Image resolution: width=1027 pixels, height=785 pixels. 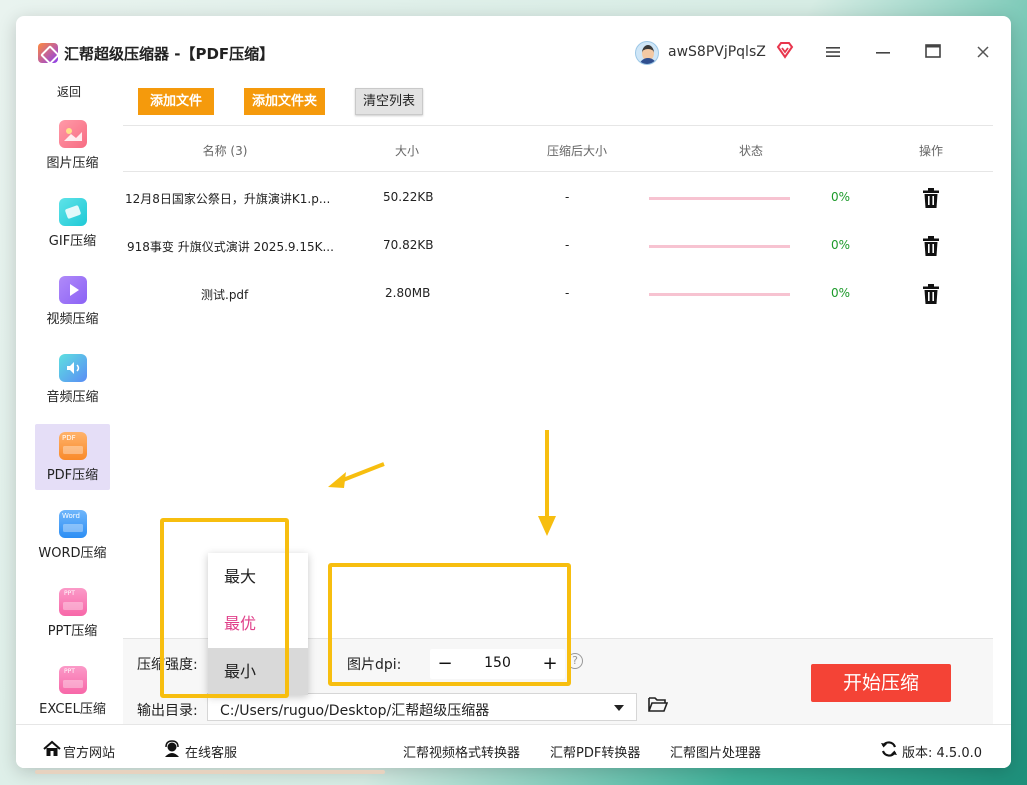 What do you see at coordinates (658, 704) in the screenshot?
I see `folder-open-icon` at bounding box center [658, 704].